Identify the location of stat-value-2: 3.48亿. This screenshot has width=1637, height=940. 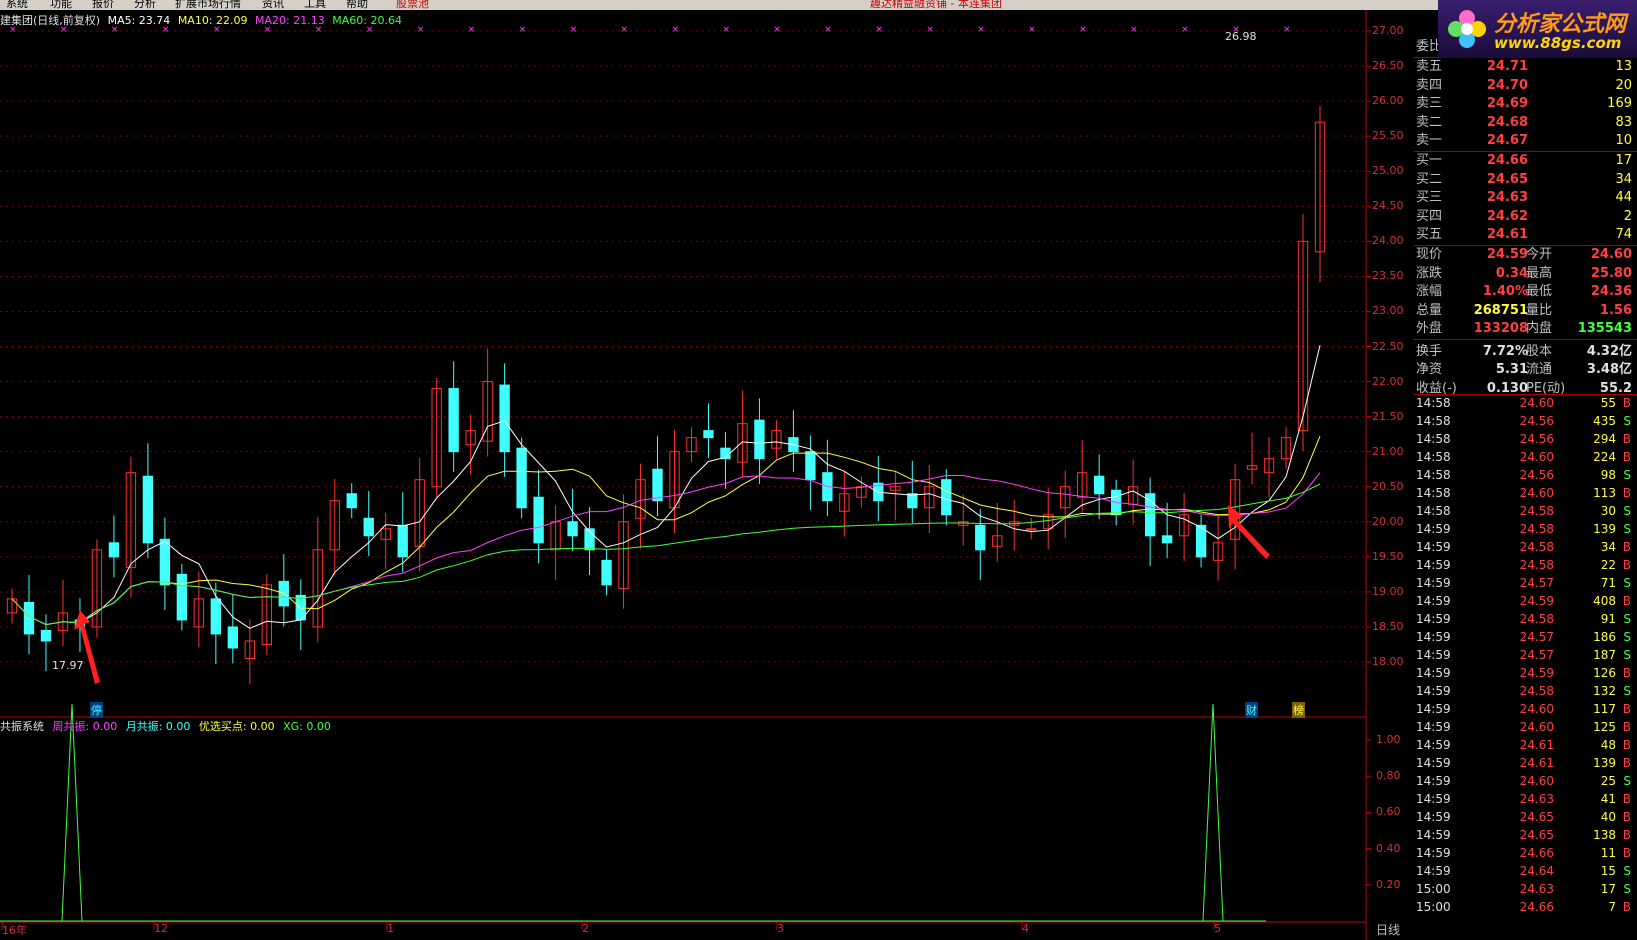
(1609, 369).